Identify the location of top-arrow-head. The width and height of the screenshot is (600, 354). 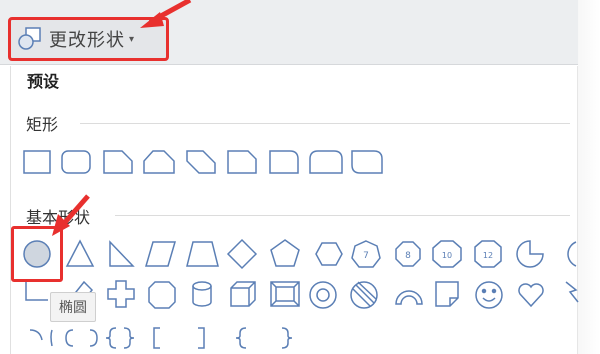
(152, 20).